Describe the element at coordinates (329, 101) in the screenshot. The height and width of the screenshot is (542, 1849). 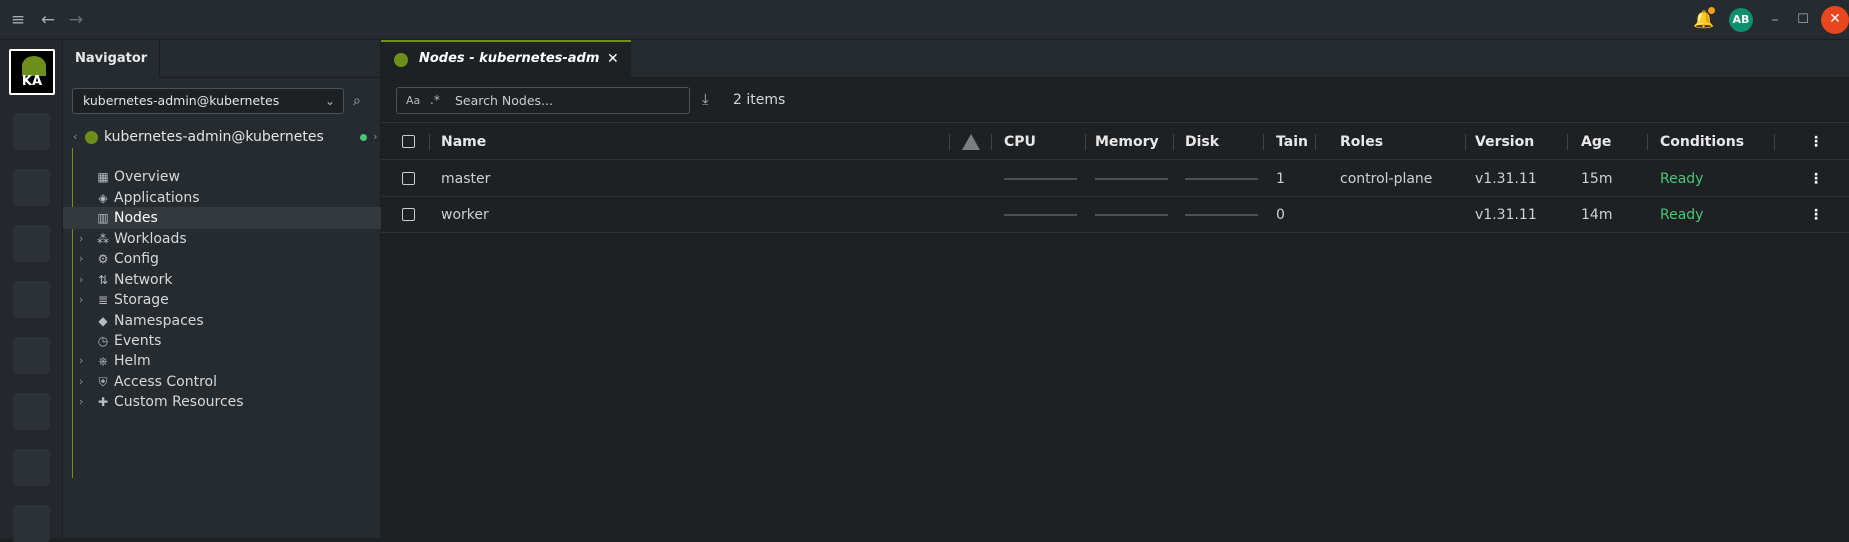
I see `chevron-down-icon: ⌄` at that location.